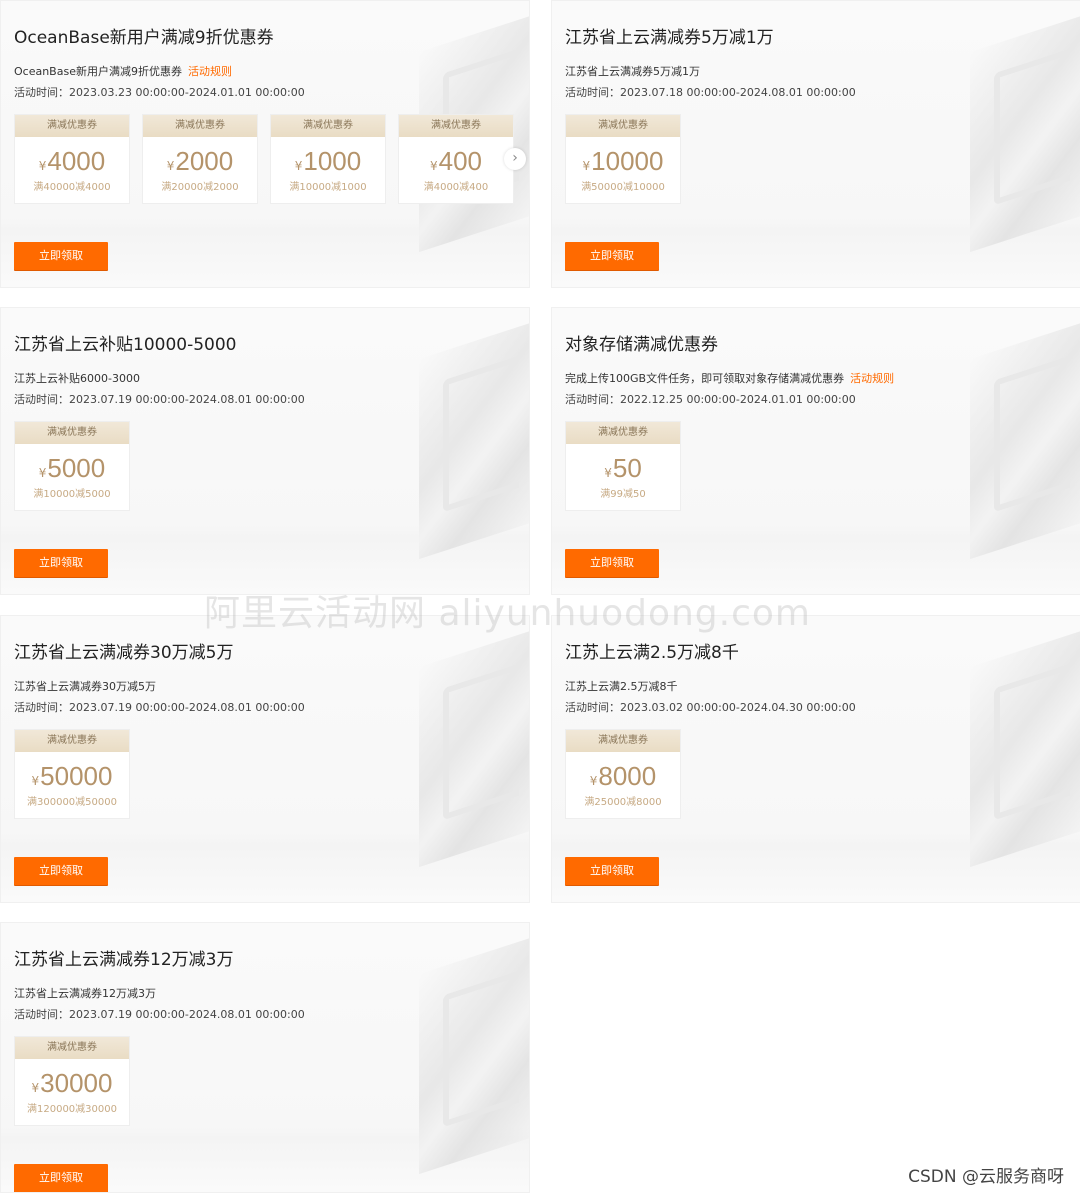 The image size is (1080, 1193). I want to click on chevron-right-icon: ›, so click(515, 159).